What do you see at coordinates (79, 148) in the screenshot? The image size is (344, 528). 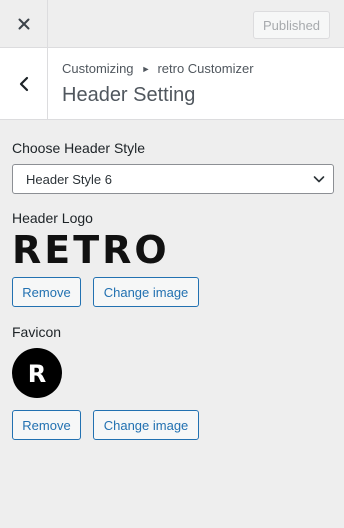 I see `header-style-label: Choose Header Style` at bounding box center [79, 148].